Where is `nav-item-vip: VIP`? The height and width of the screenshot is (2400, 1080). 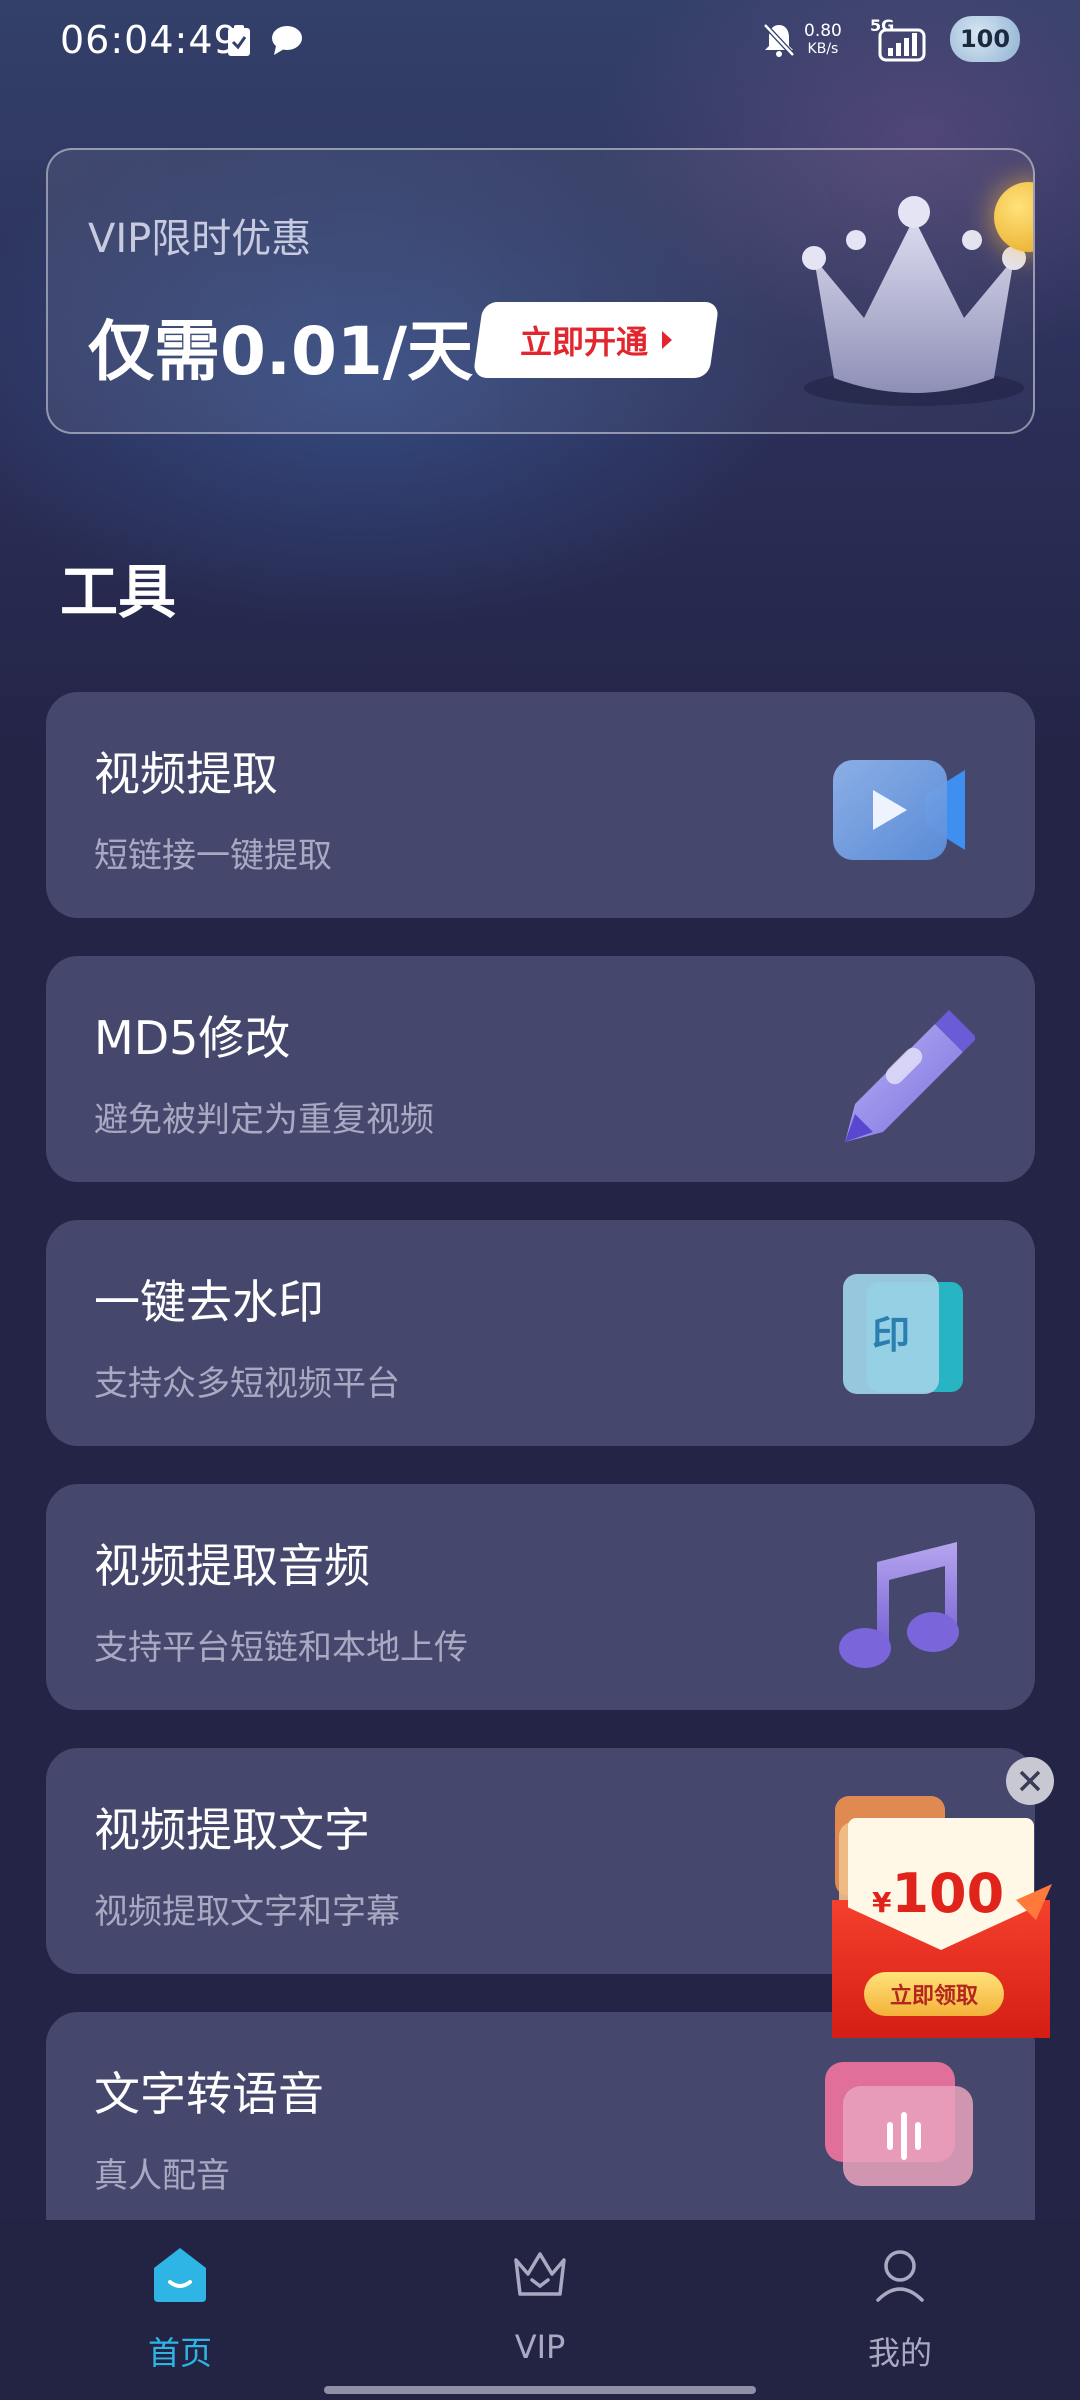
nav-item-vip: VIP is located at coordinates (540, 2309).